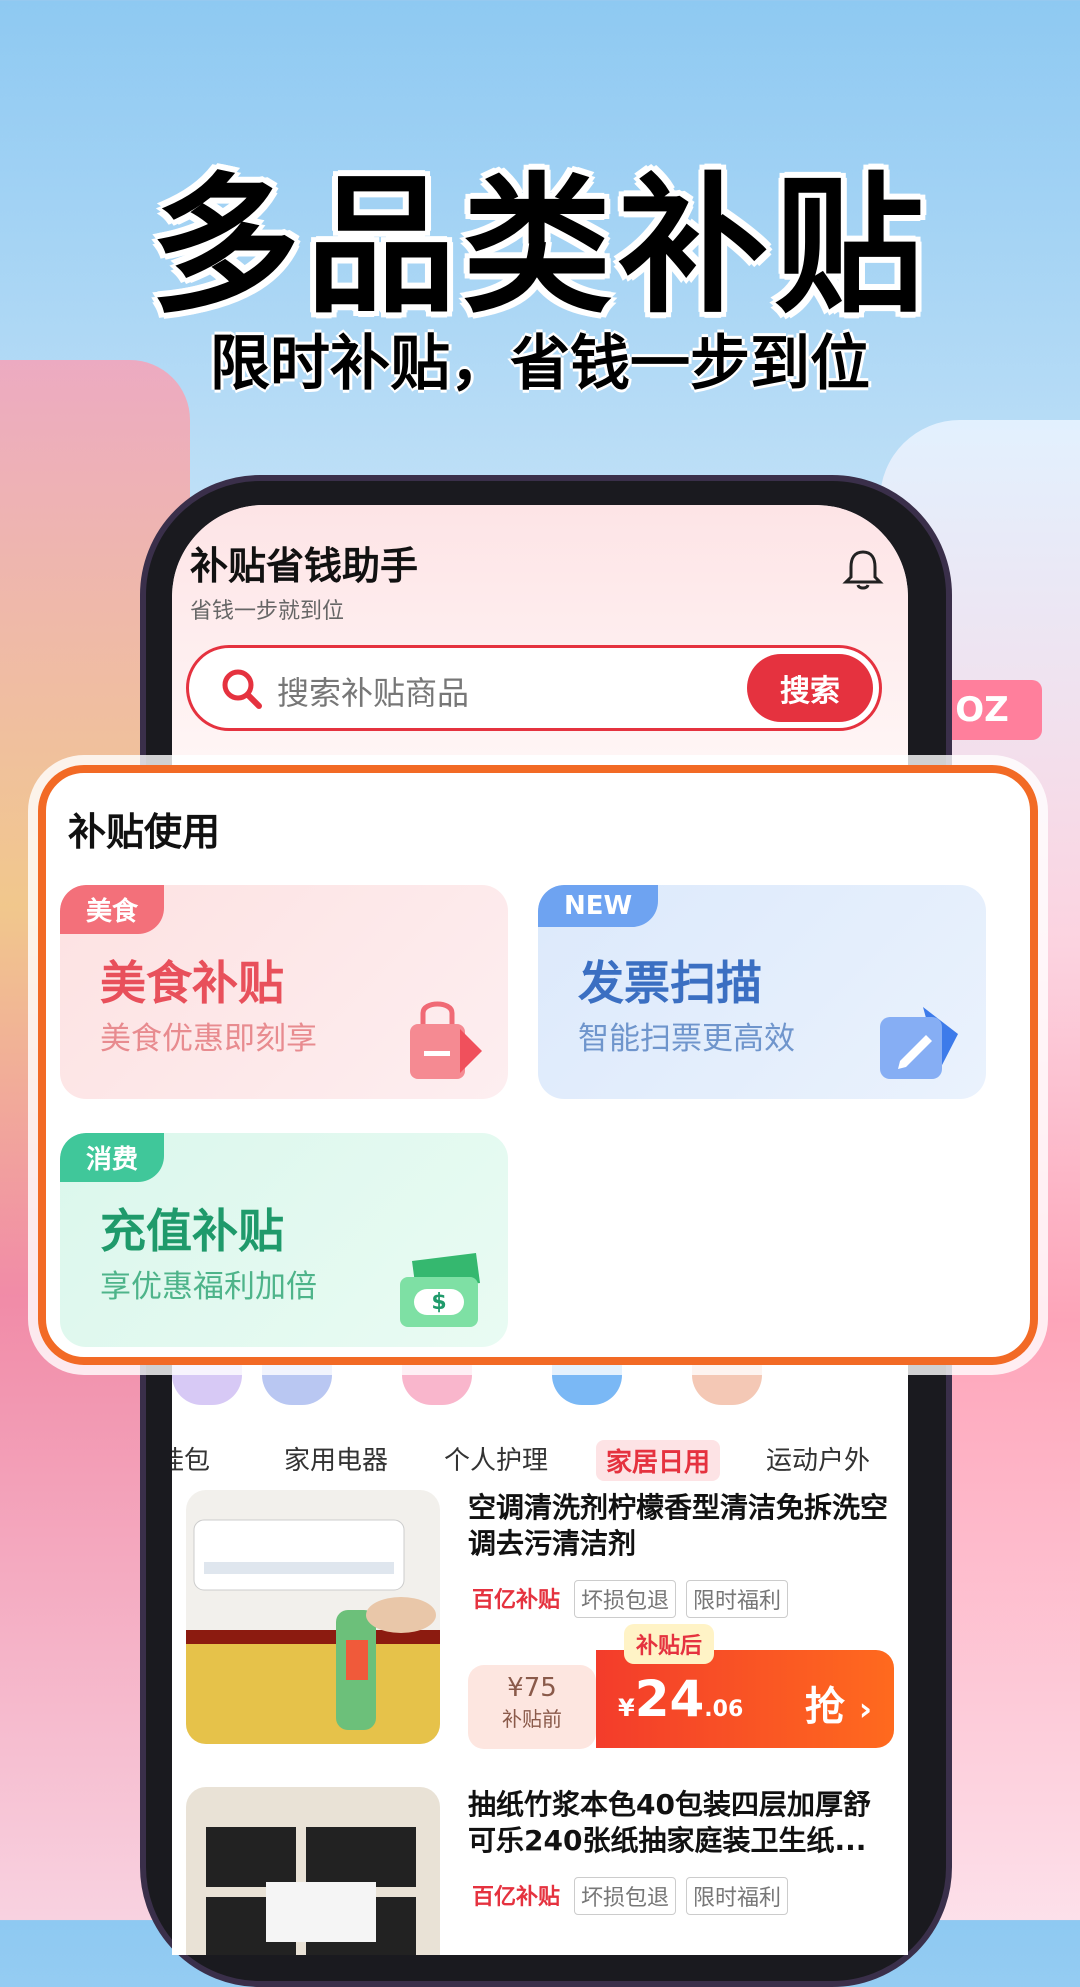 The width and height of the screenshot is (1080, 1987). What do you see at coordinates (534, 688) in the screenshot?
I see `search-bar: 搜索补贴商品 搜索` at bounding box center [534, 688].